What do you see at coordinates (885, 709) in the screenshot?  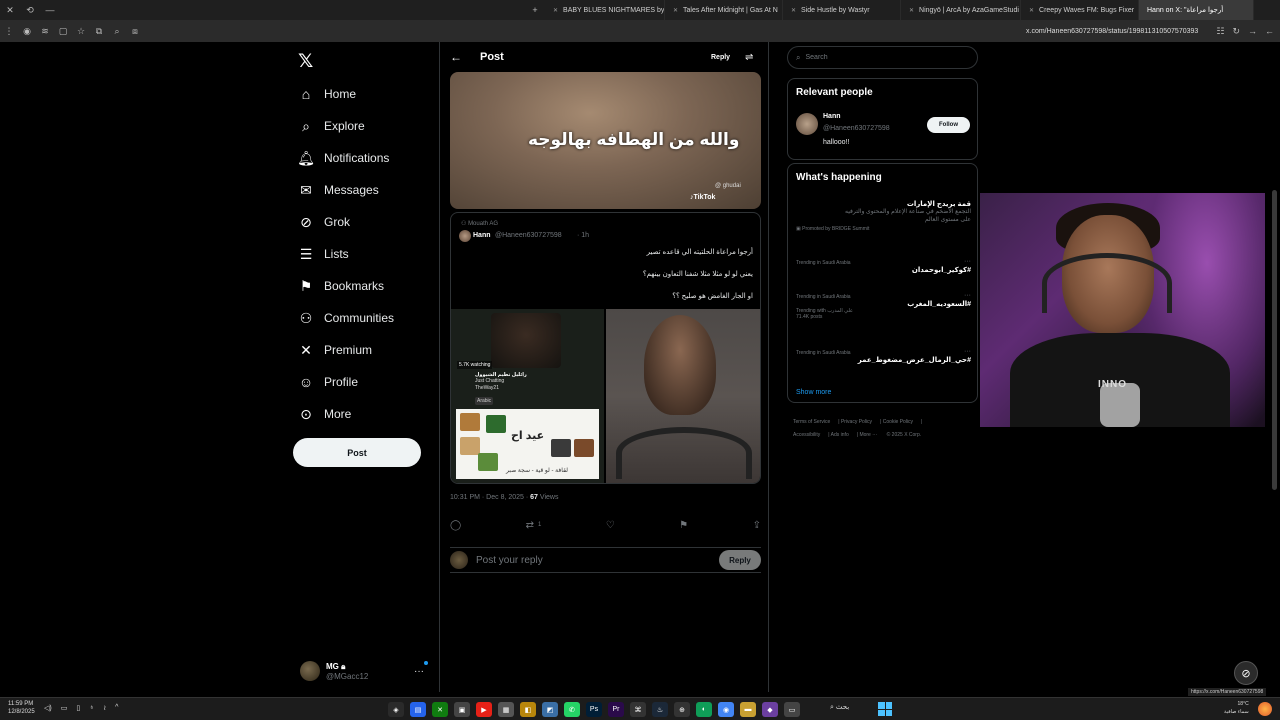 I see `windows-start-icon` at bounding box center [885, 709].